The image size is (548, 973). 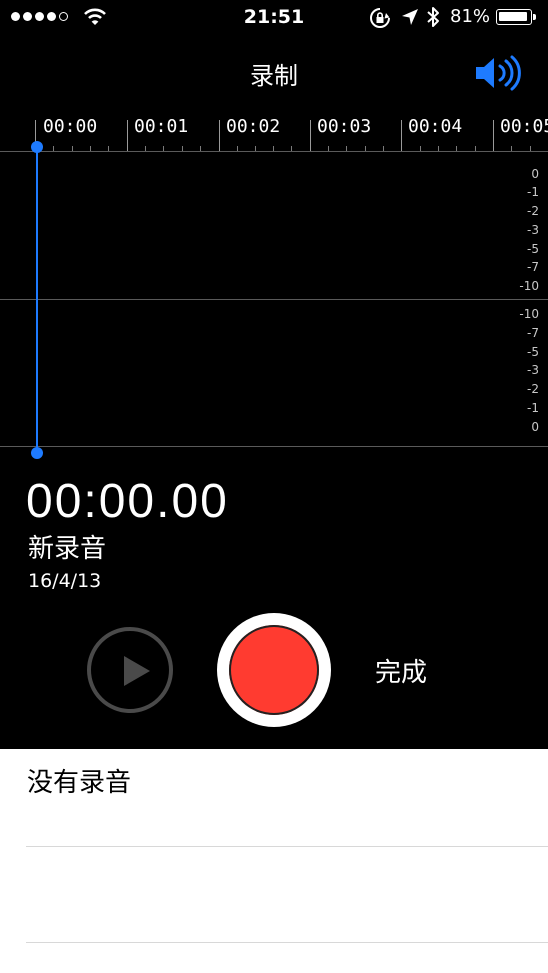 What do you see at coordinates (433, 17) in the screenshot?
I see `bluetooth-icon` at bounding box center [433, 17].